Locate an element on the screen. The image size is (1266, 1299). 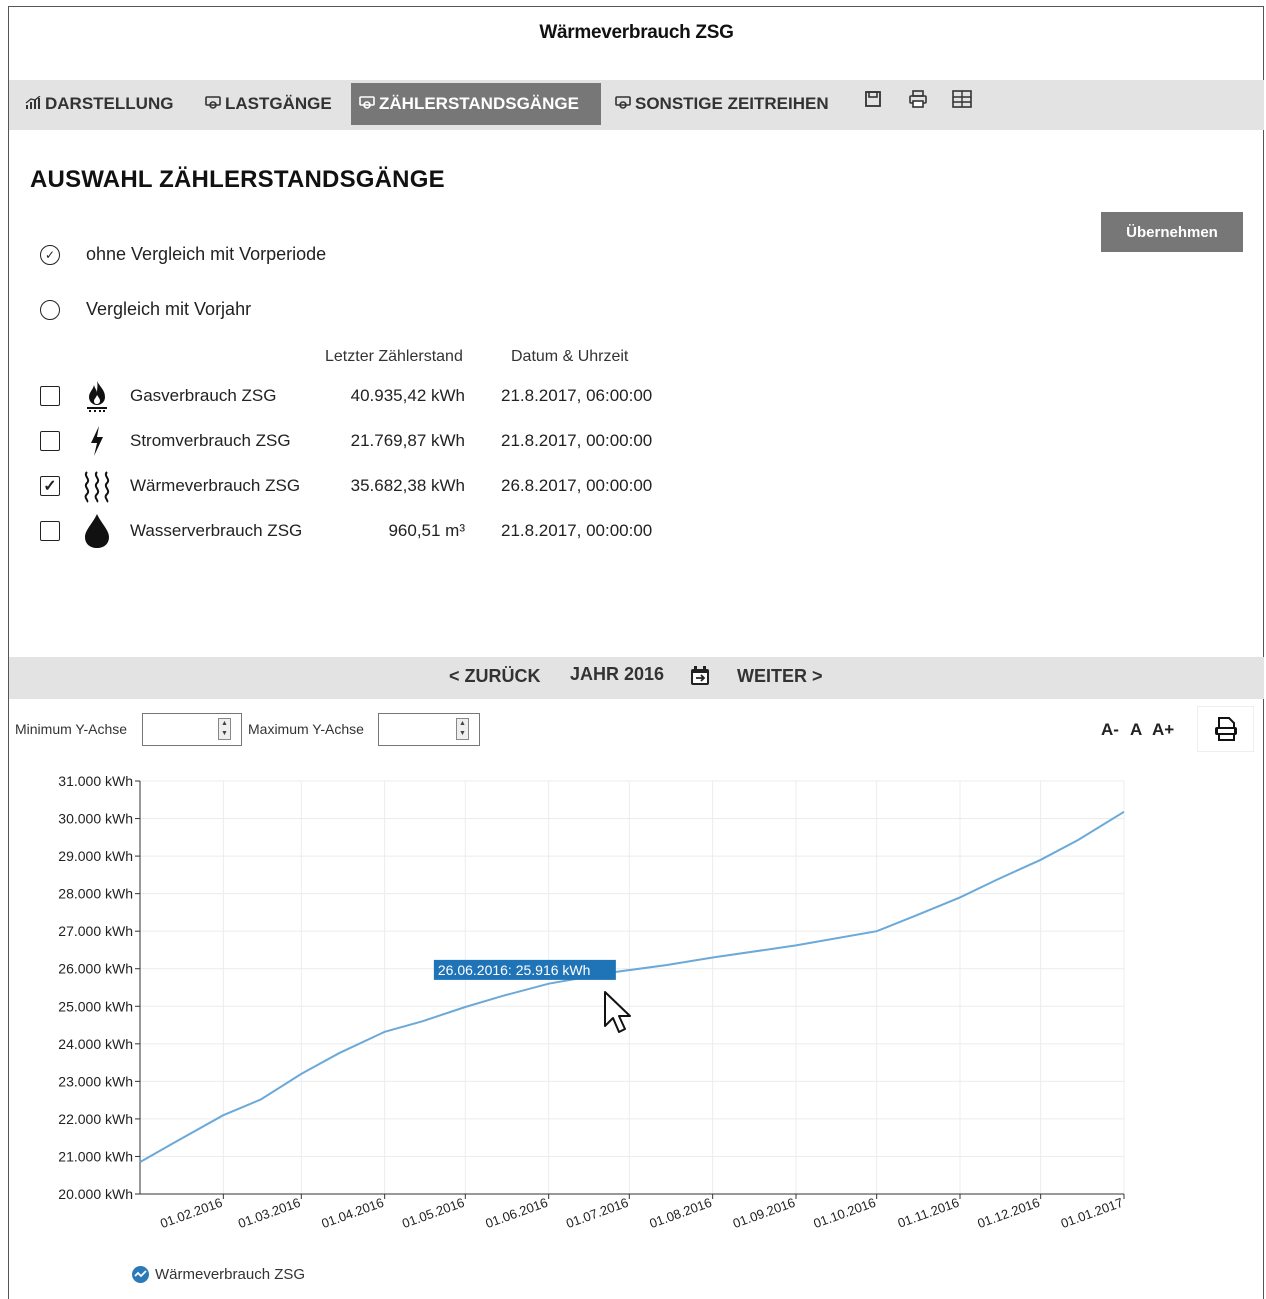
y-tick-label: 20.000 kWh is located at coordinates (95, 1194).